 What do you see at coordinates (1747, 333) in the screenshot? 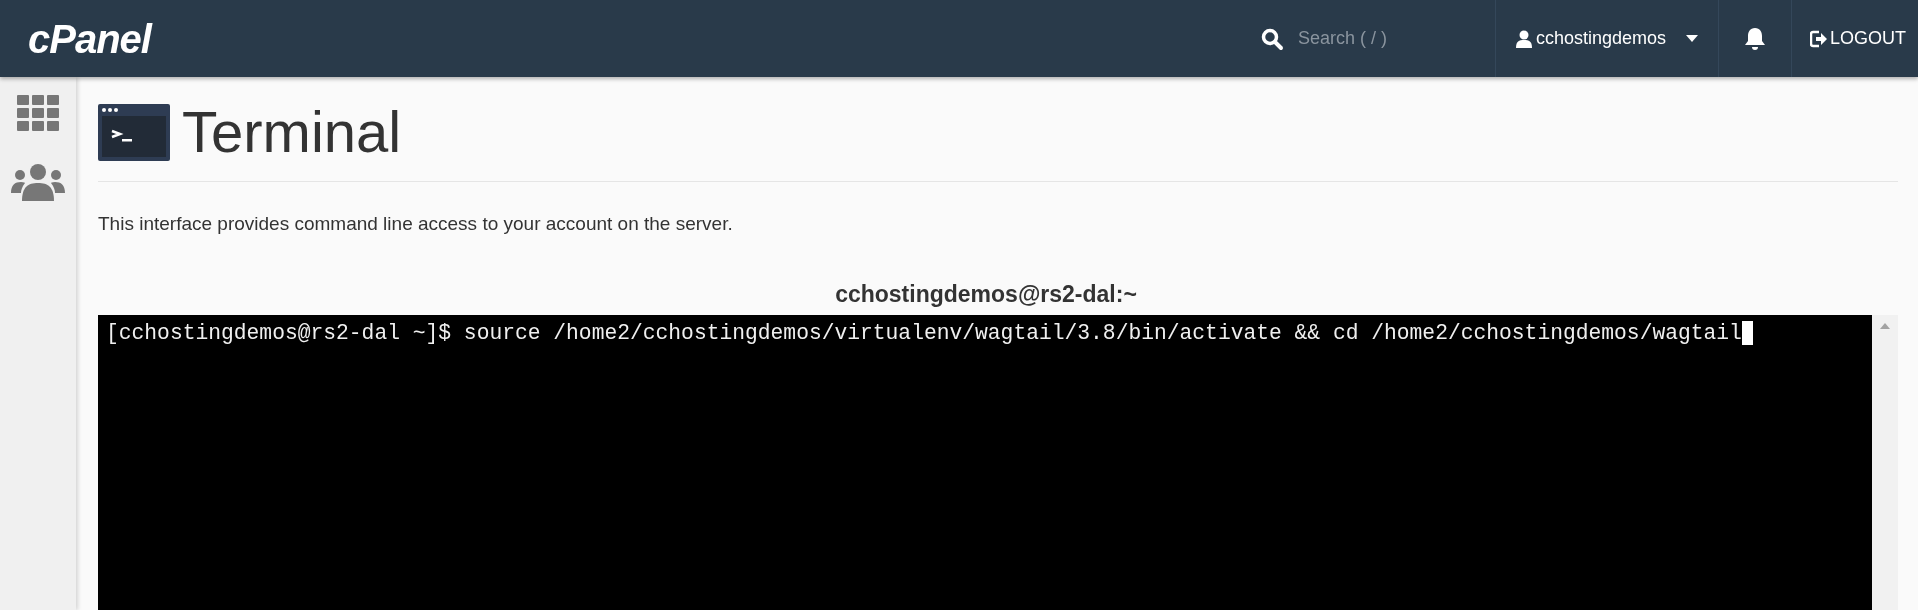
I see `cursor` at bounding box center [1747, 333].